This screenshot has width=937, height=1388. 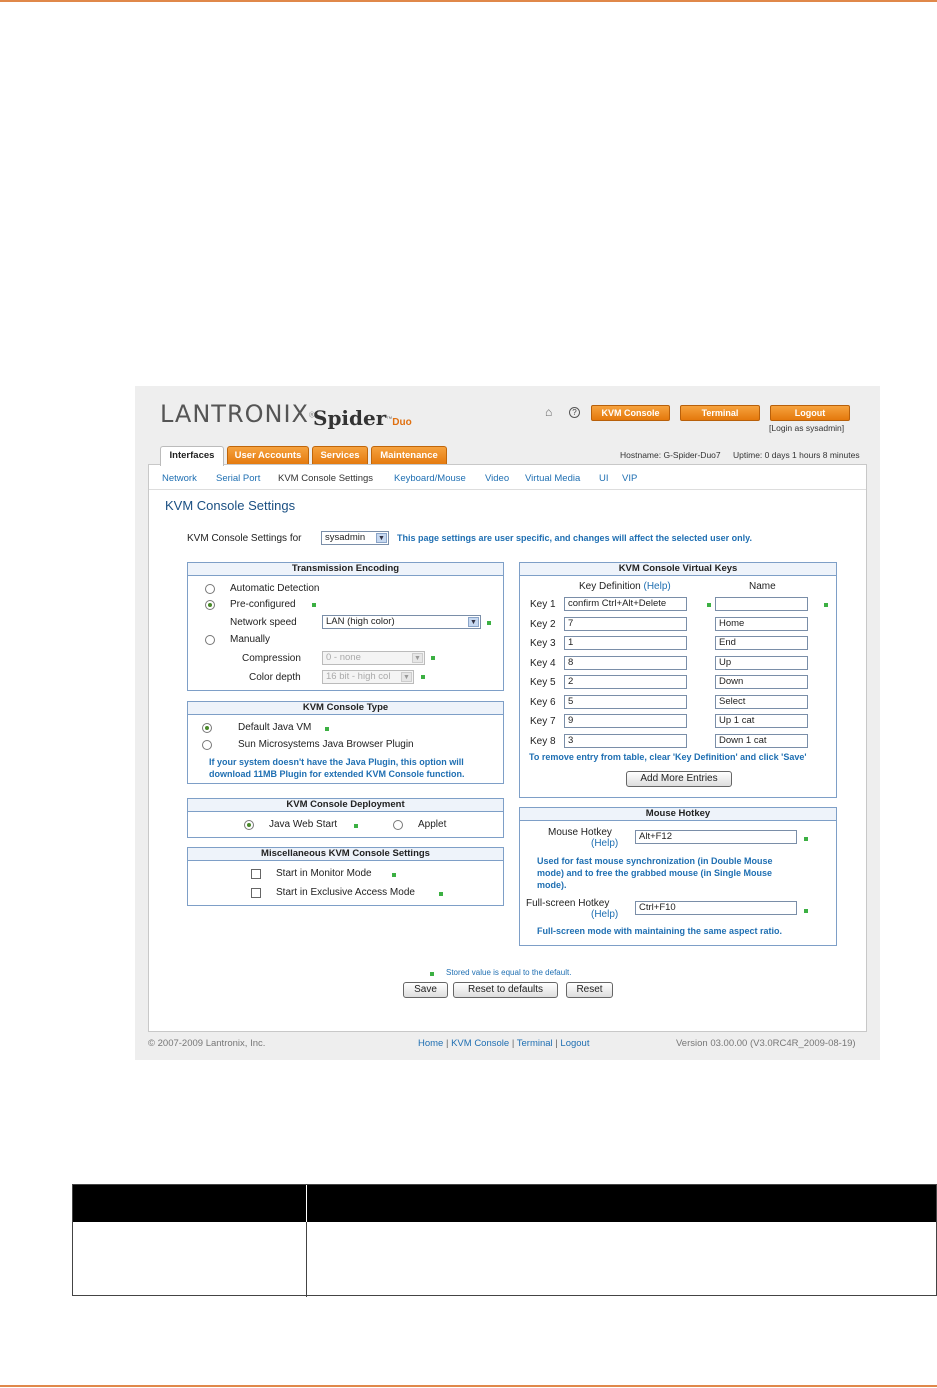 What do you see at coordinates (543, 702) in the screenshot?
I see `key-label: Key 6` at bounding box center [543, 702].